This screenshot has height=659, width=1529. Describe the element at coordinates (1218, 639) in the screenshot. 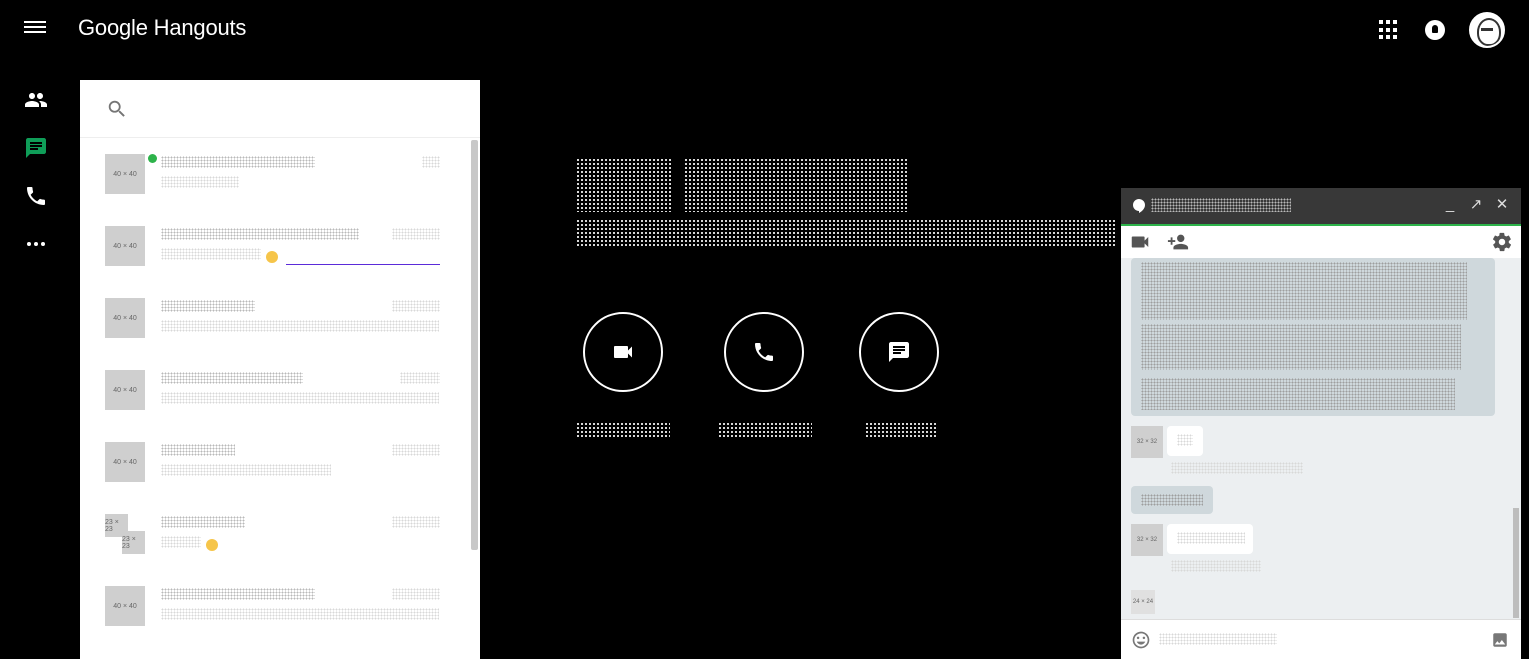

I see `message-input` at that location.